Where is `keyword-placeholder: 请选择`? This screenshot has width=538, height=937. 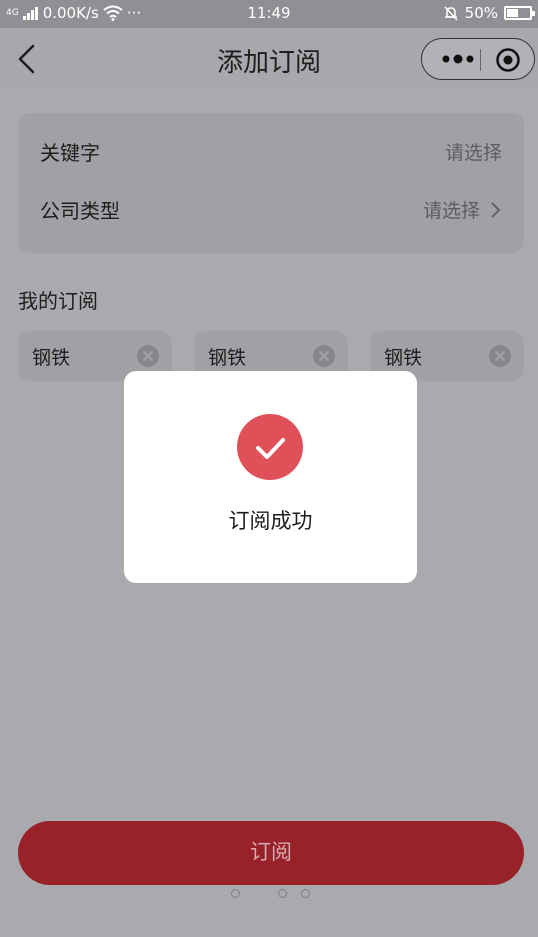
keyword-placeholder: 请选择 is located at coordinates (473, 153).